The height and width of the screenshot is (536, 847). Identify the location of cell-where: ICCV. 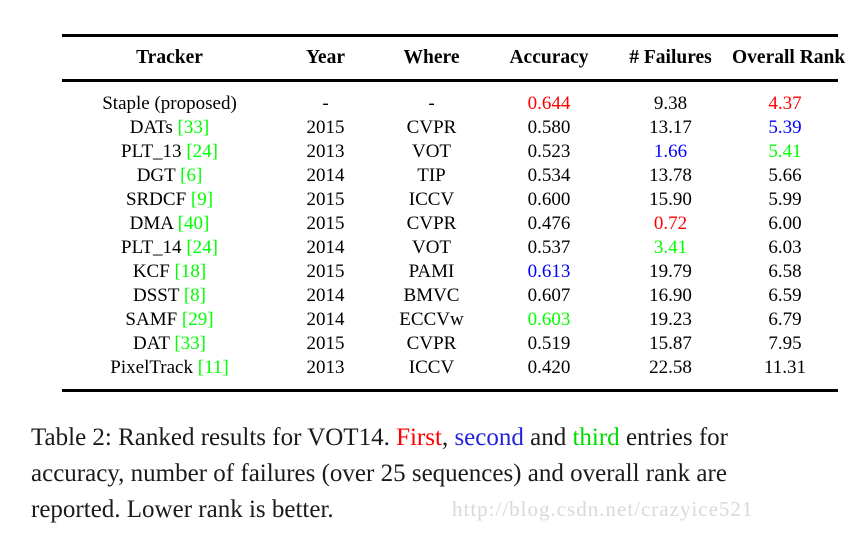
(431, 367).